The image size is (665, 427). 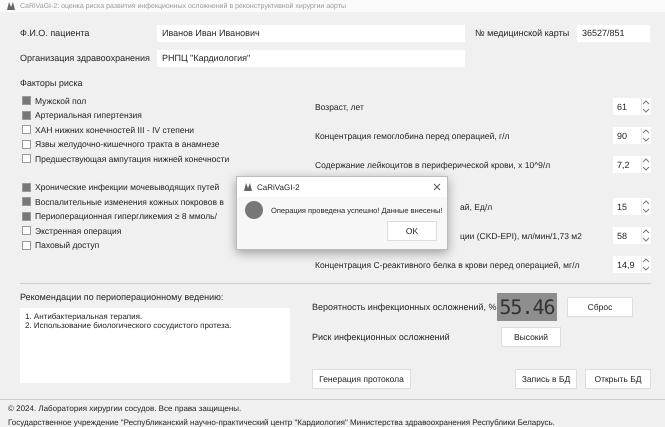 What do you see at coordinates (340, 107) in the screenshot?
I see `parameter-label: Возраст, лет` at bounding box center [340, 107].